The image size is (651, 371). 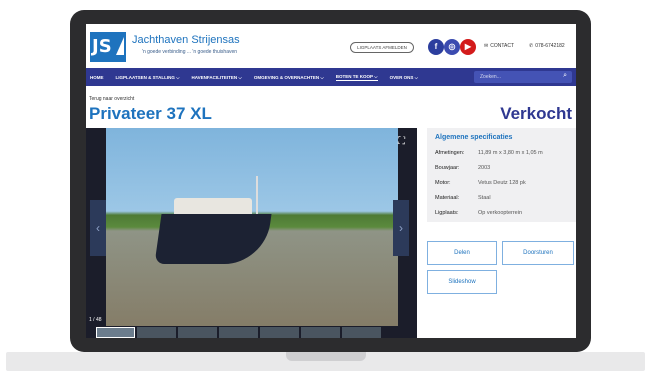 I want to click on sail-icon, so click(x=120, y=46).